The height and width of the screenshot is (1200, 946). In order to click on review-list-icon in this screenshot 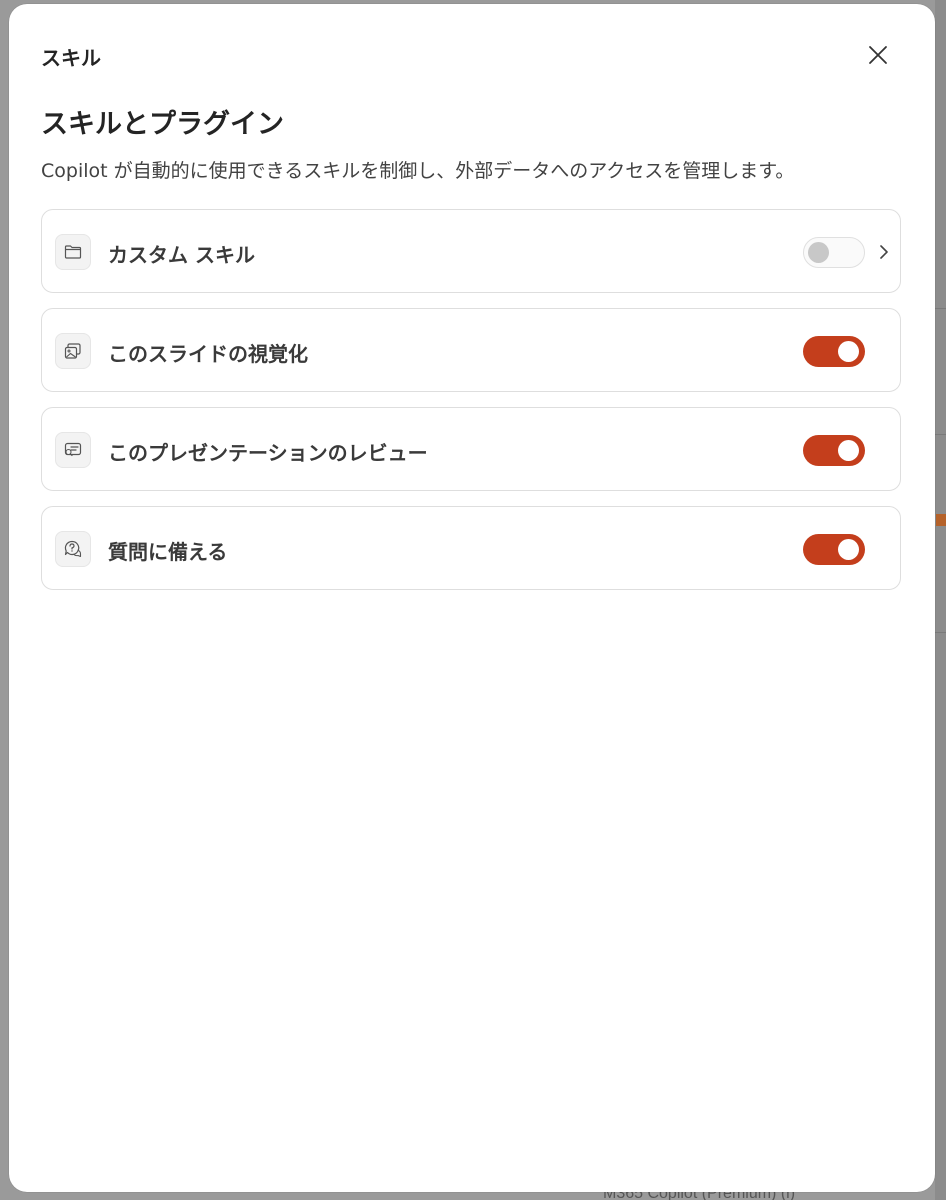, I will do `click(73, 450)`.